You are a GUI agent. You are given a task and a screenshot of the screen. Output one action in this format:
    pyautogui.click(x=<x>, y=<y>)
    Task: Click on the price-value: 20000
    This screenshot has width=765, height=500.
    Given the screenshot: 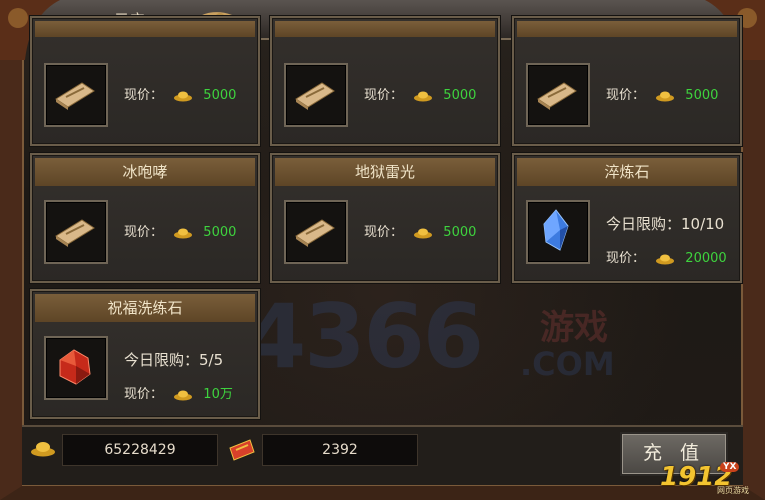 What is the action you would take?
    pyautogui.click(x=706, y=258)
    